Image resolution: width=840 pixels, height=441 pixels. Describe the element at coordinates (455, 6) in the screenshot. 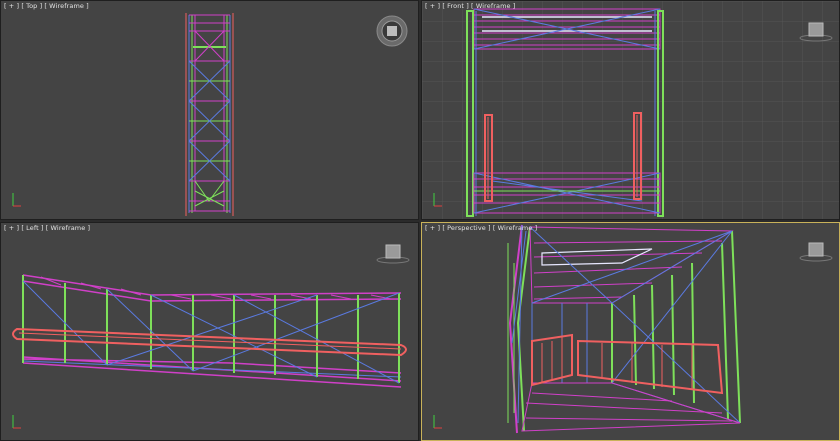

I see `viewport-view-menu: [ Front ]` at that location.